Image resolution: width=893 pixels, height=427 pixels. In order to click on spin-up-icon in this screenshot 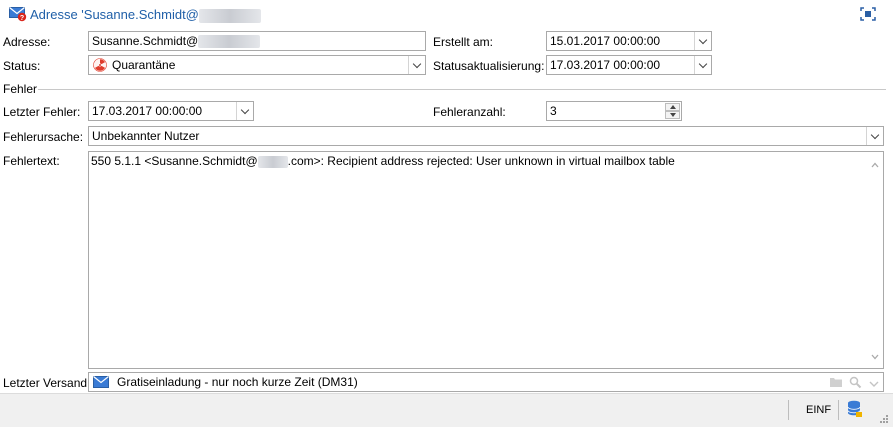, I will do `click(672, 107)`.